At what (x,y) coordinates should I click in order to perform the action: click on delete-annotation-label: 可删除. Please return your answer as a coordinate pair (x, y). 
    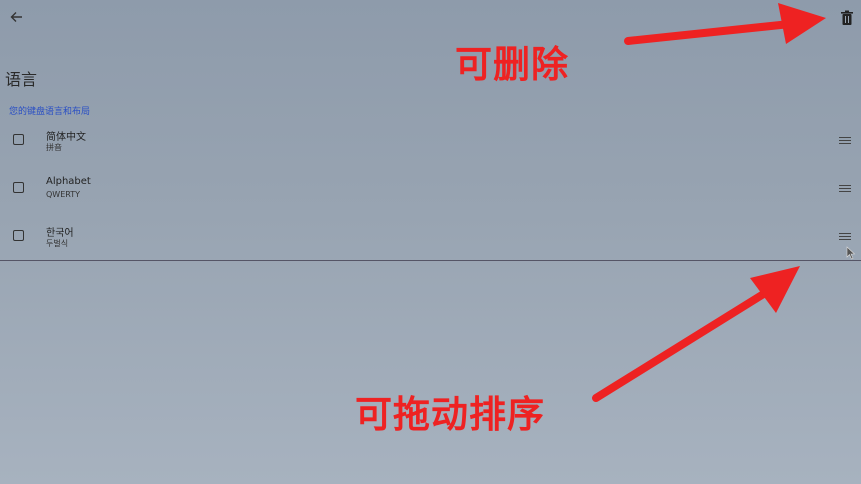
    Looking at the image, I should click on (512, 64).